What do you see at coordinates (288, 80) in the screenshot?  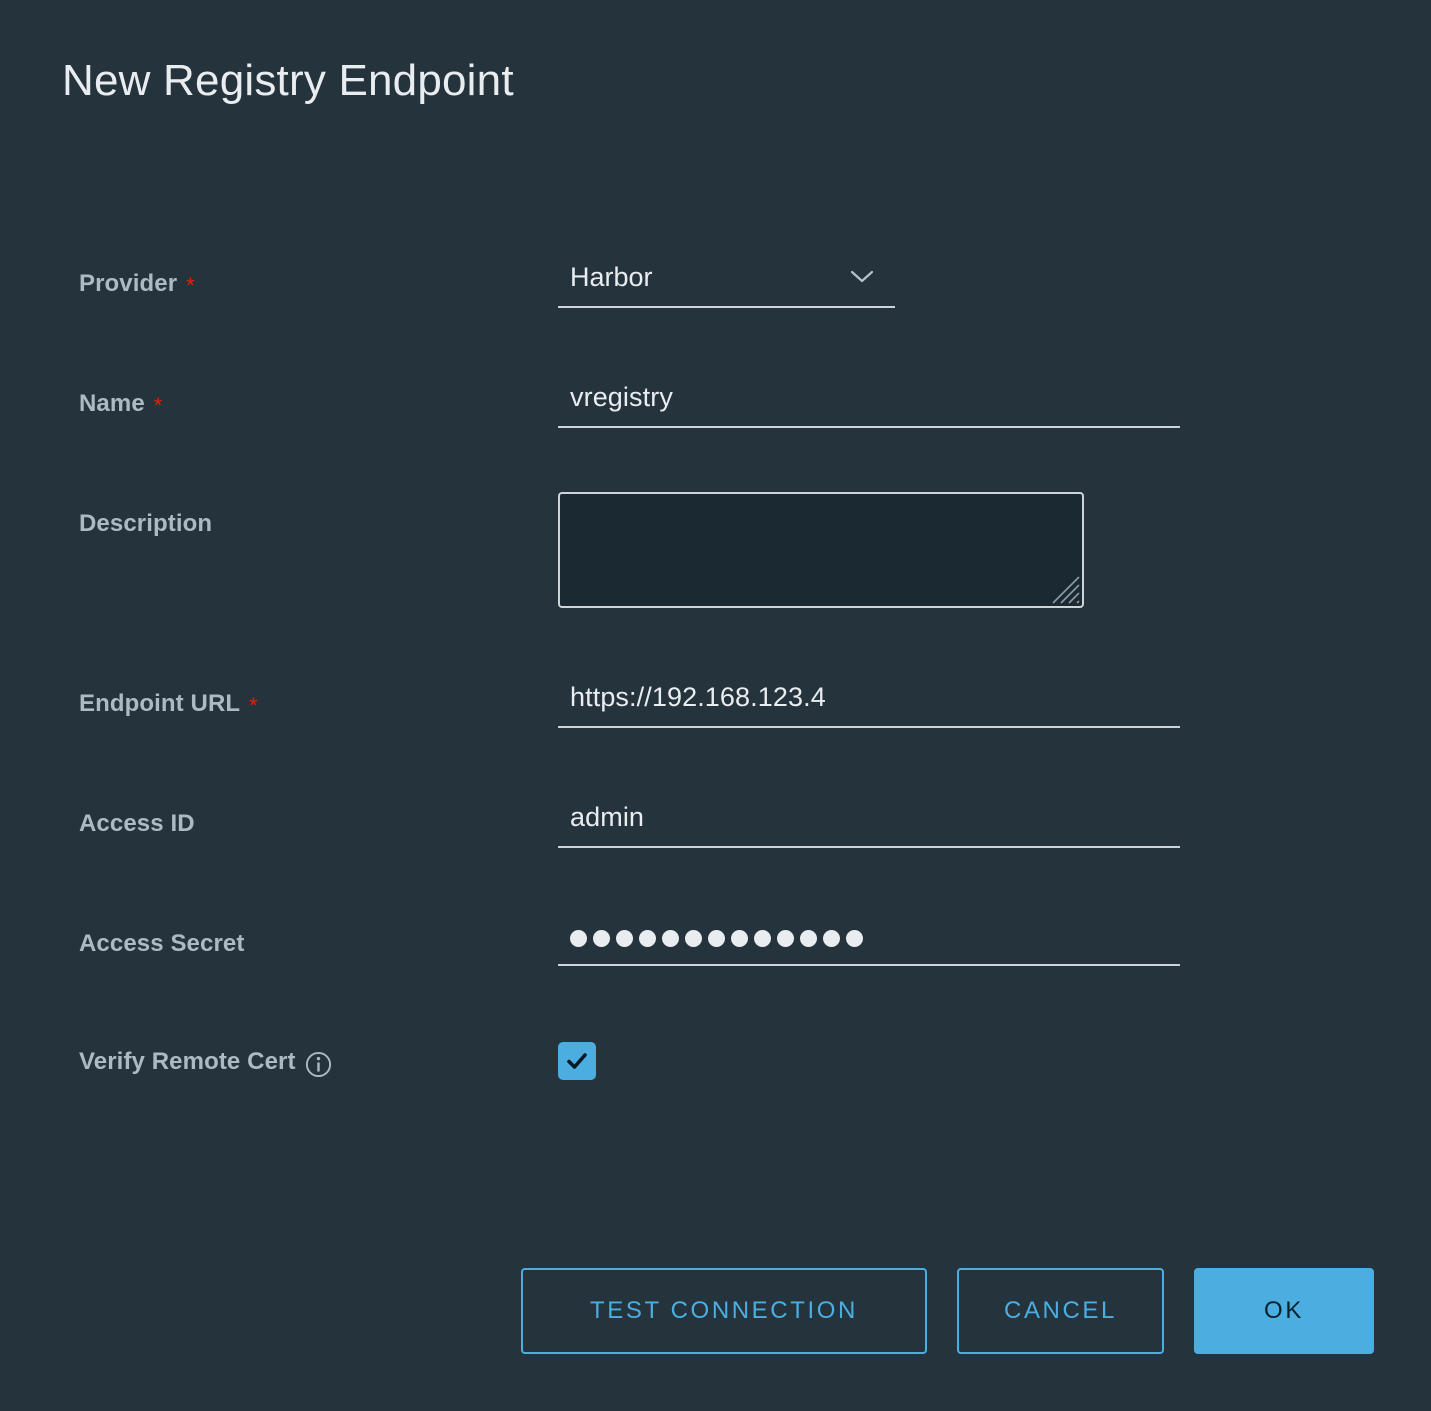 I see `page-title: New Registry Endpoint` at bounding box center [288, 80].